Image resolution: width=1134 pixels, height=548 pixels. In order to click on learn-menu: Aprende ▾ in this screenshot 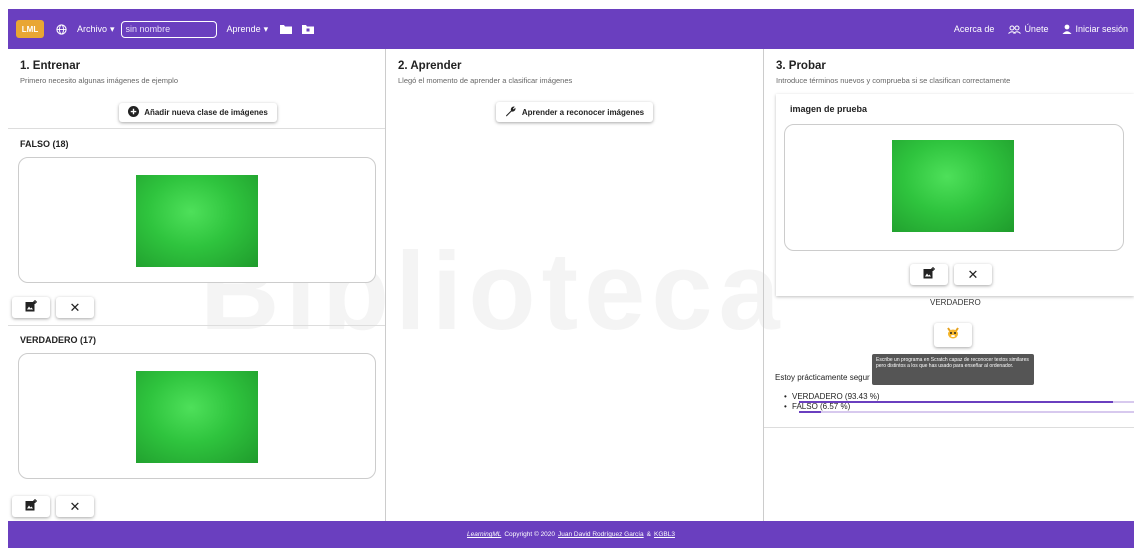, I will do `click(248, 29)`.